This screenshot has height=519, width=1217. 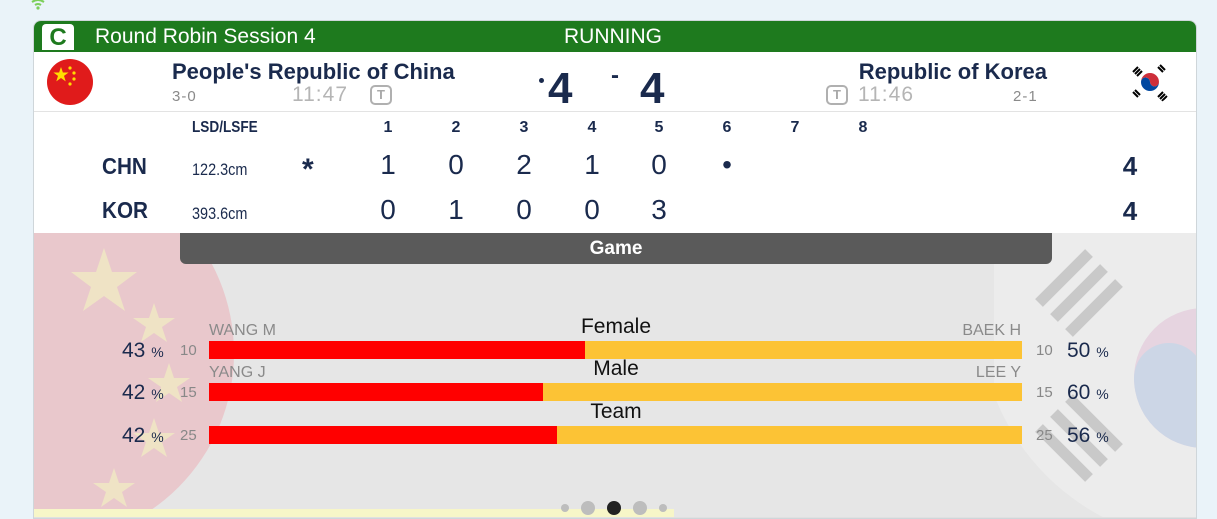 I want to click on sheet-badge: C, so click(x=58, y=37).